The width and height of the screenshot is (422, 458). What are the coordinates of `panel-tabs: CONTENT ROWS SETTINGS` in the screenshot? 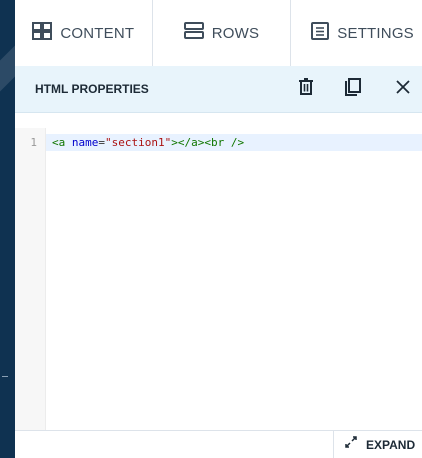 It's located at (218, 33).